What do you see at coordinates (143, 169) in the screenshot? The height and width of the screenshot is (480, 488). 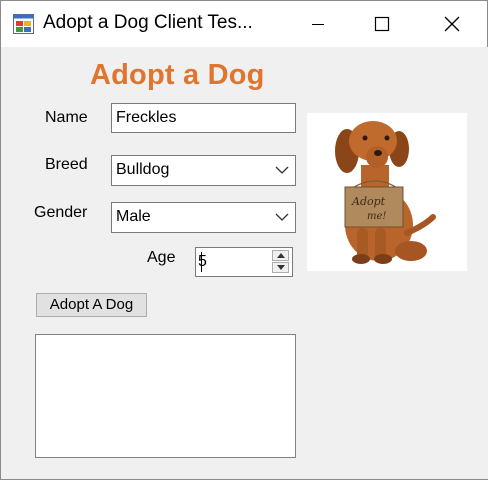 I see `breed-selected-value: Bulldog` at bounding box center [143, 169].